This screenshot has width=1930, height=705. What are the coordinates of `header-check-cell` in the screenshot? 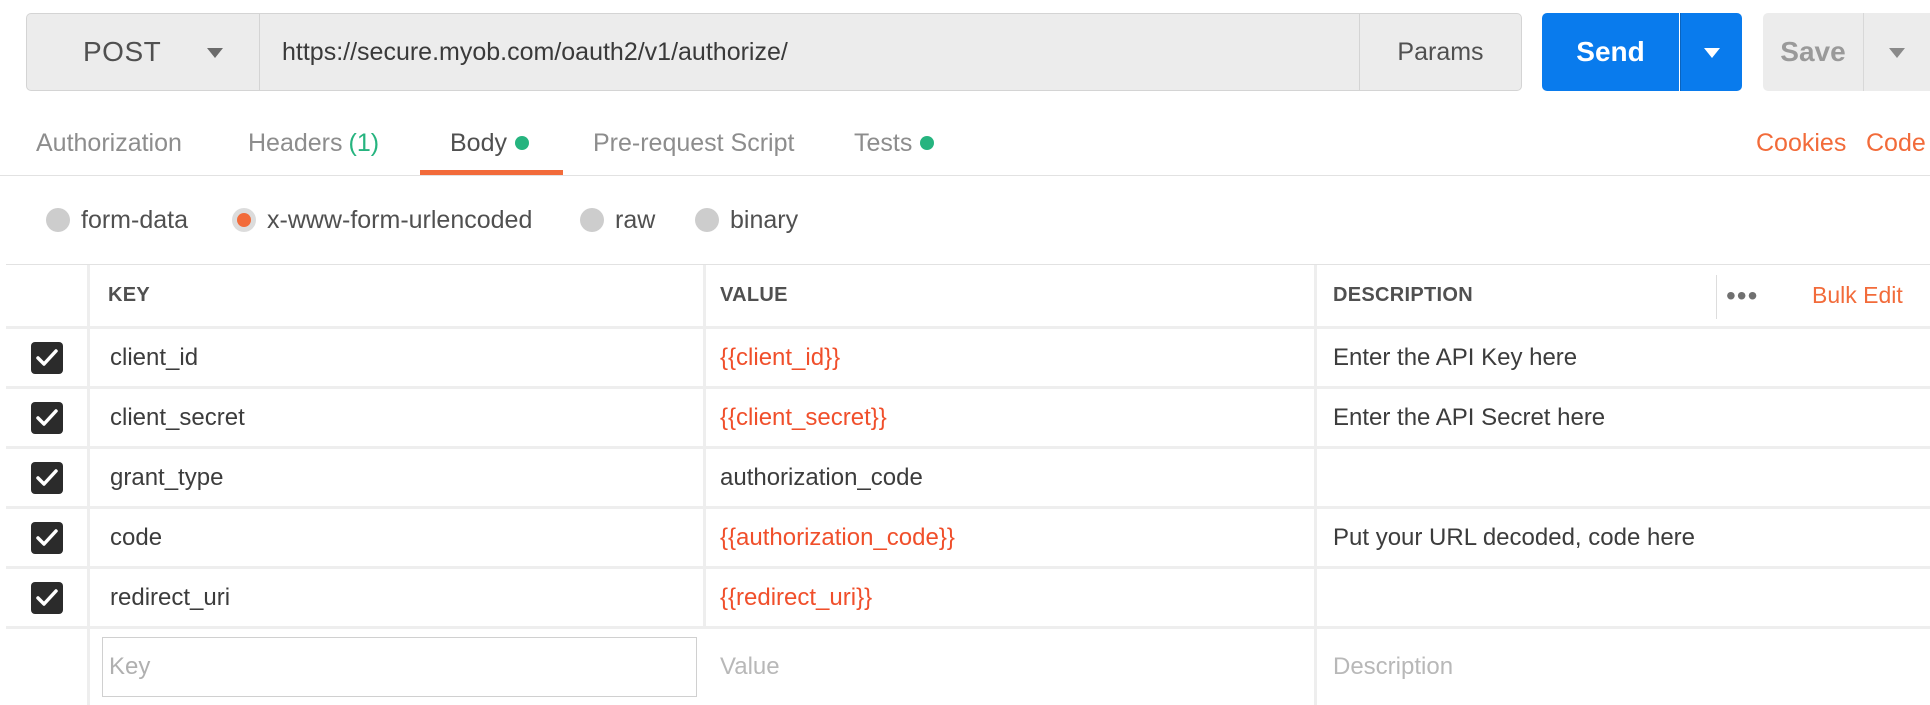 It's located at (48, 295).